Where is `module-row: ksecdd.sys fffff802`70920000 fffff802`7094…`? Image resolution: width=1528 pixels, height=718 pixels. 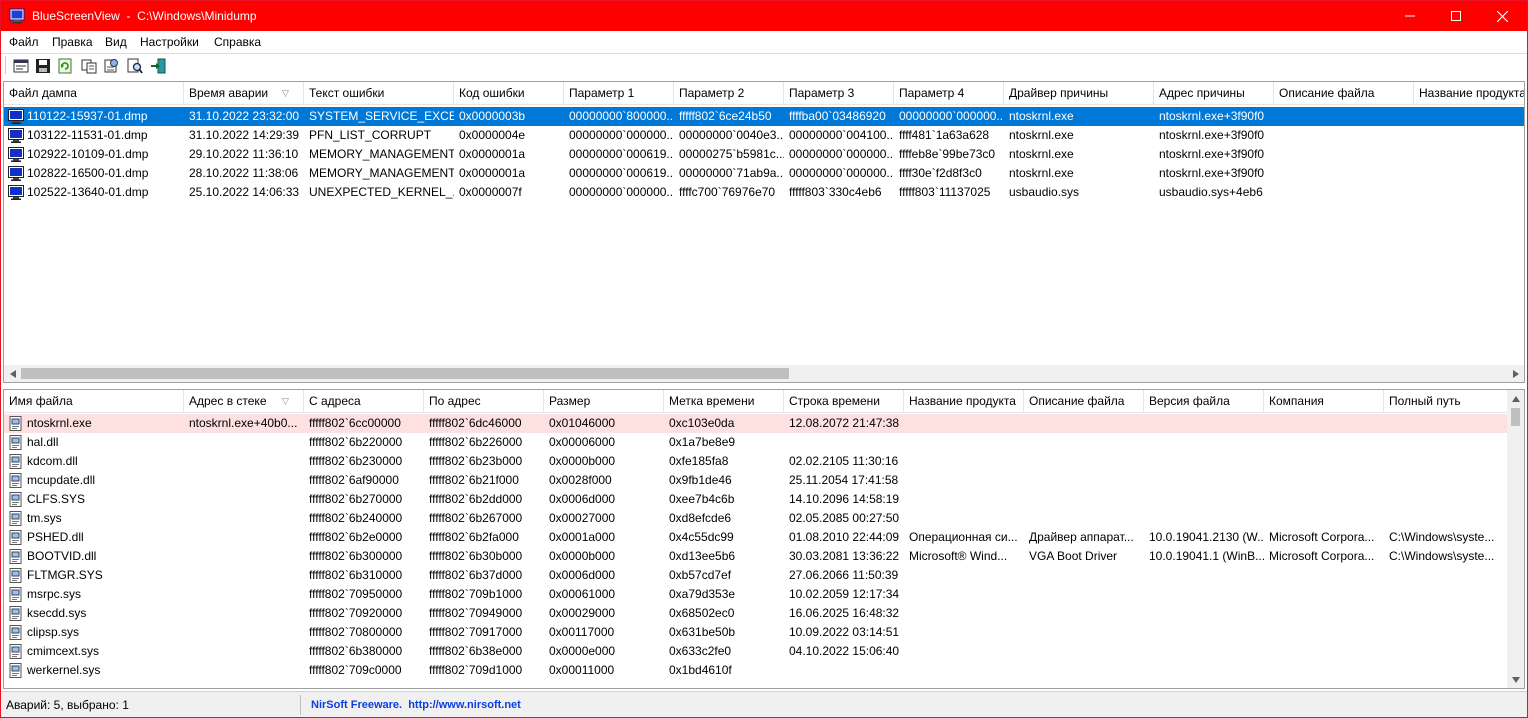
module-row: ksecdd.sys fffff802`70920000 fffff802`7094… is located at coordinates (764, 613).